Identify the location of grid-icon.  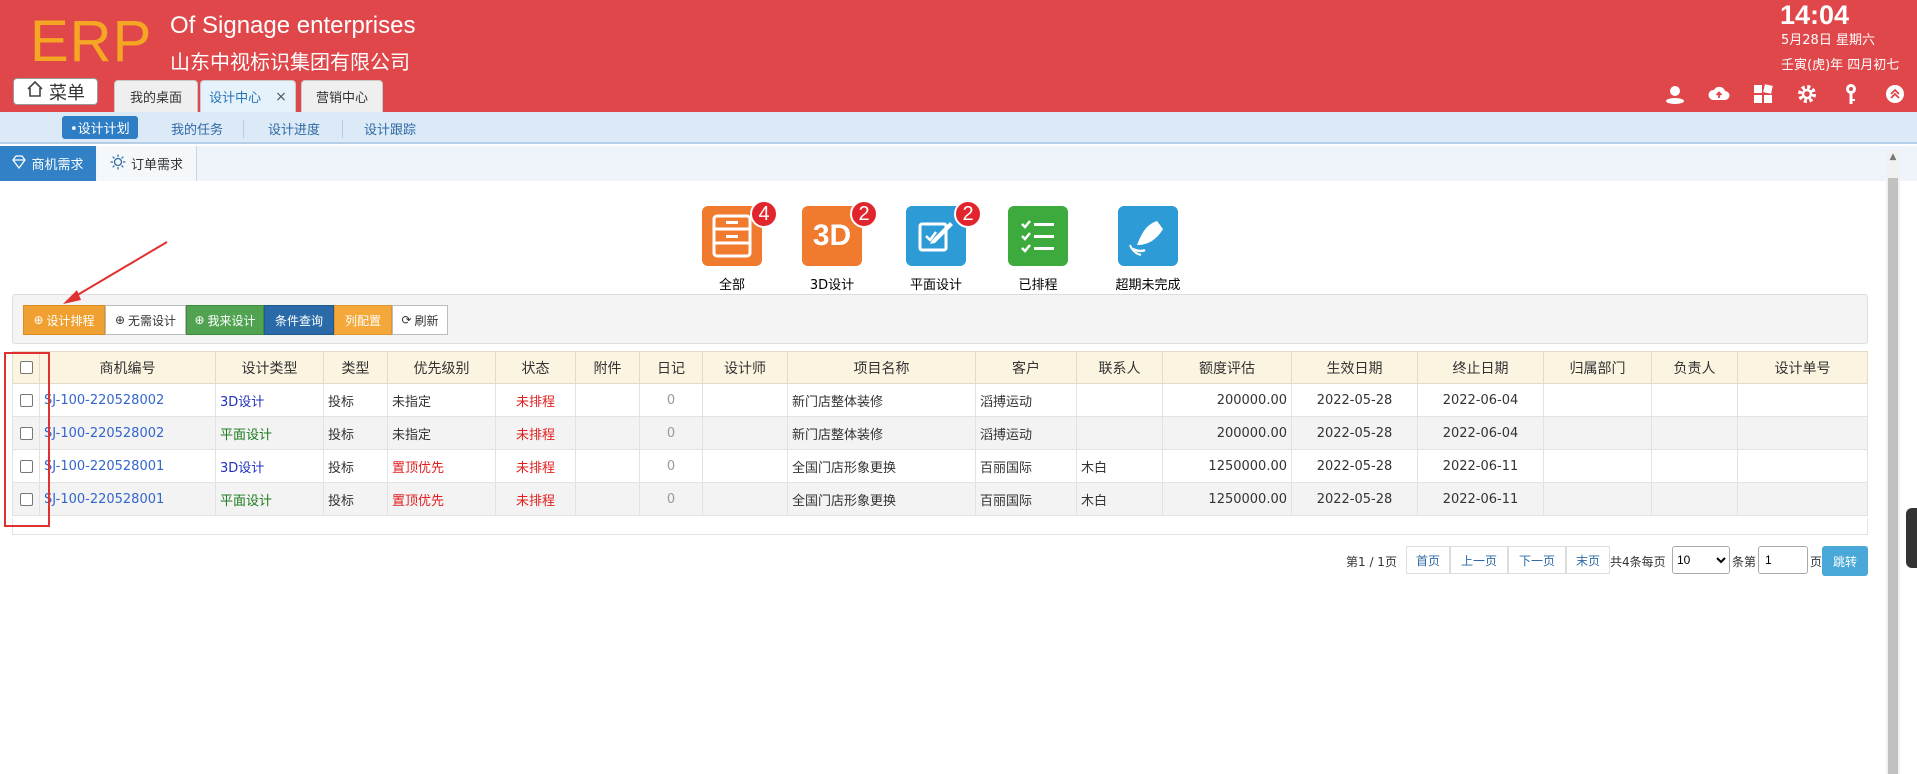
(1763, 94).